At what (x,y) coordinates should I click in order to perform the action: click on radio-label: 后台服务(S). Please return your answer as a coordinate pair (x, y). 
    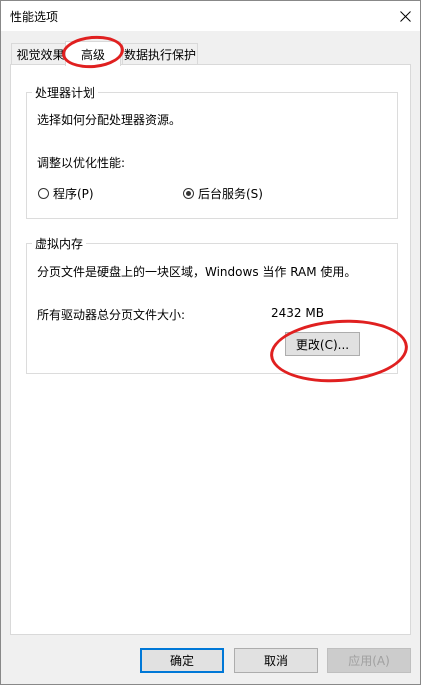
    Looking at the image, I should click on (230, 194).